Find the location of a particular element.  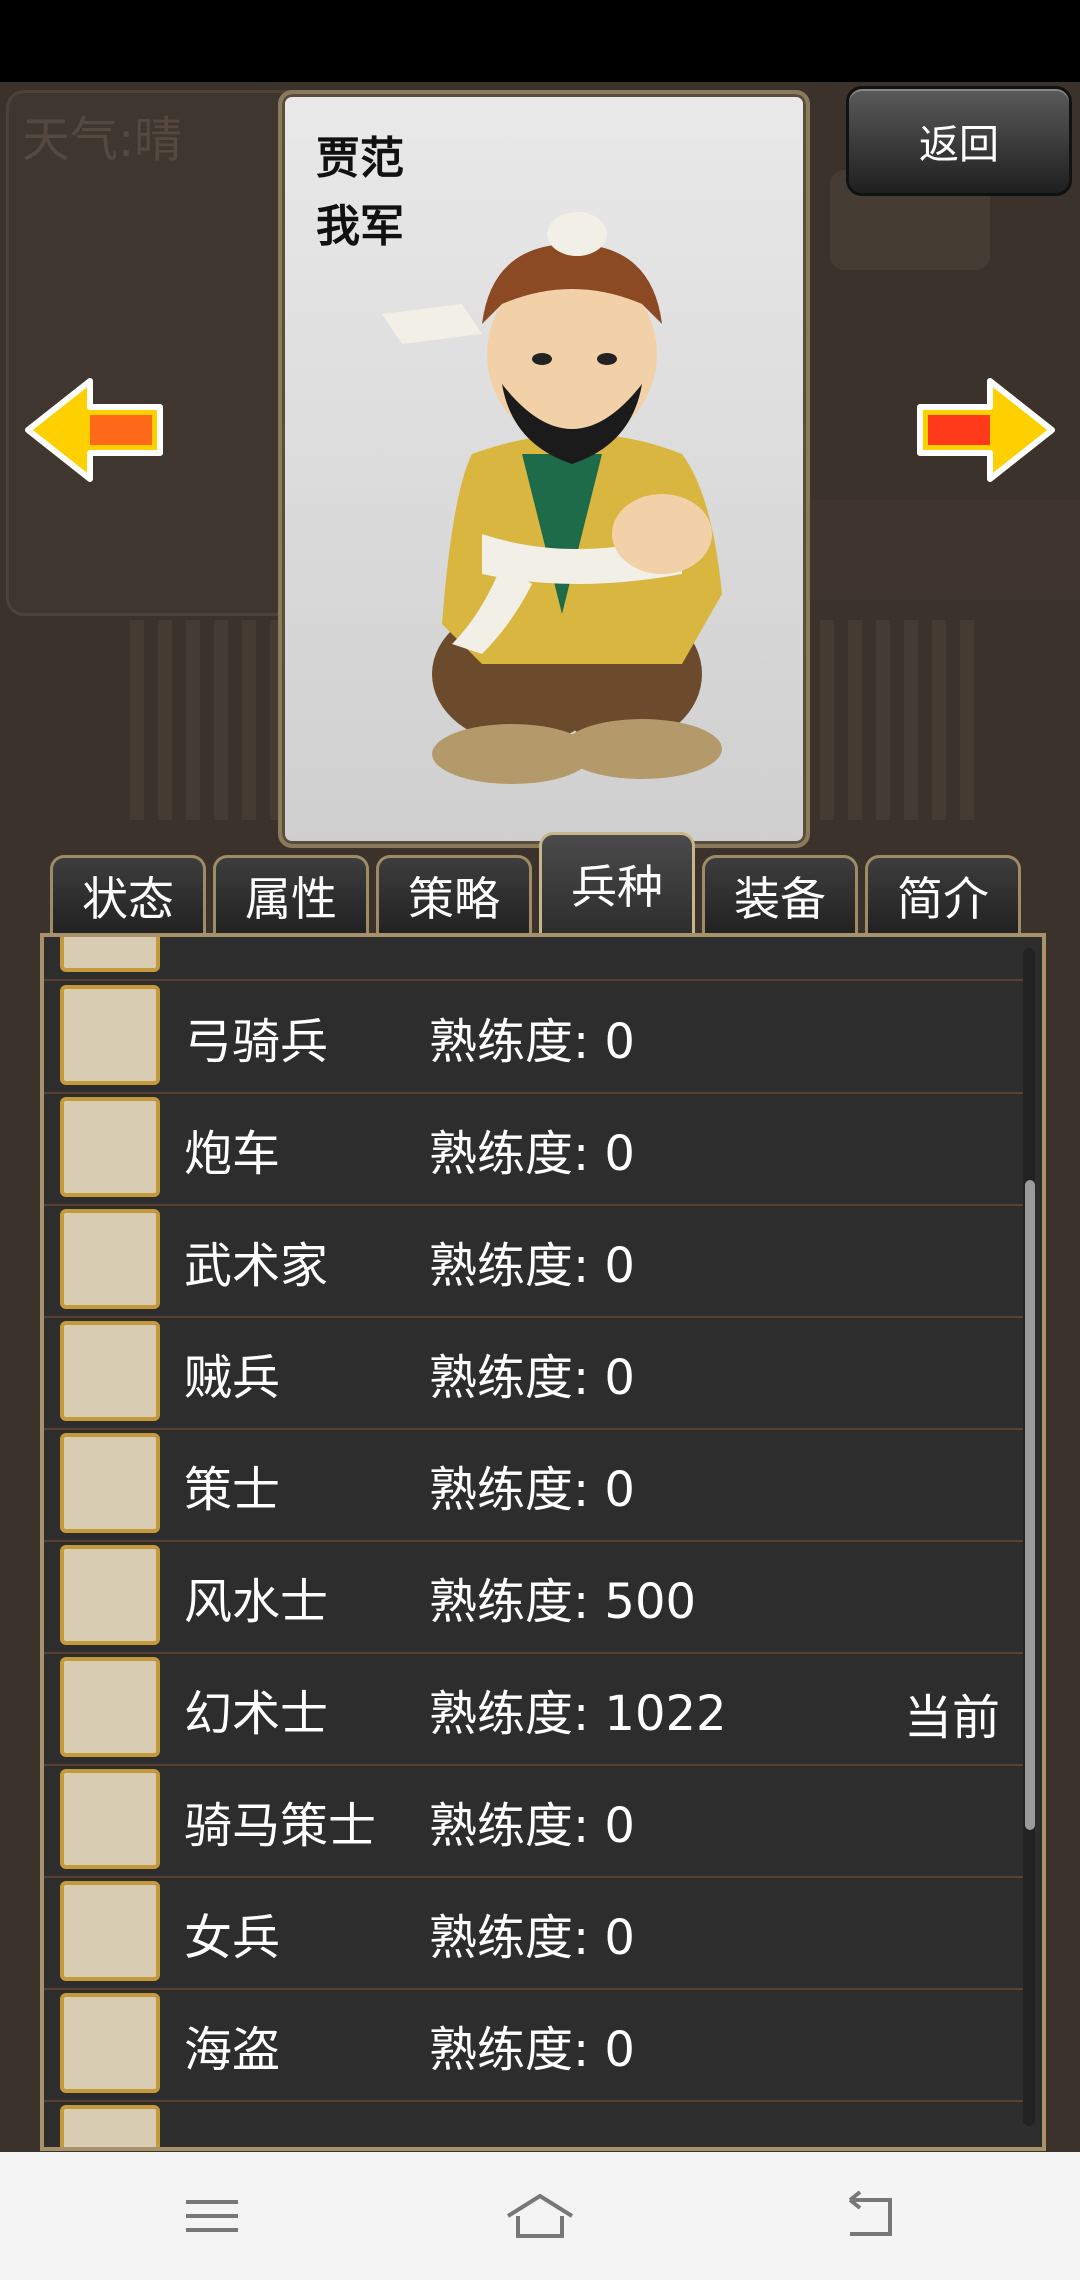

geomancer-icon is located at coordinates (110, 1595).